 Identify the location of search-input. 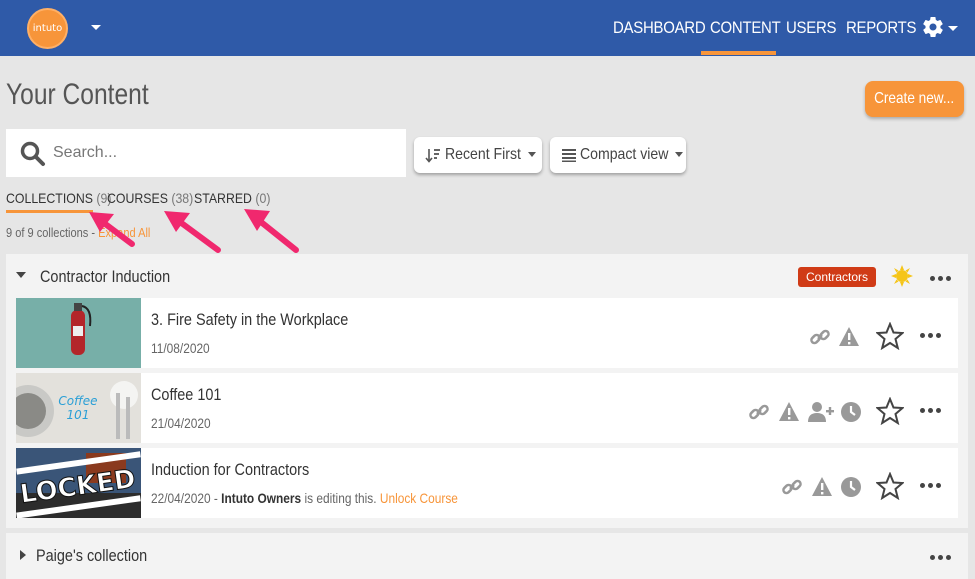
(223, 153).